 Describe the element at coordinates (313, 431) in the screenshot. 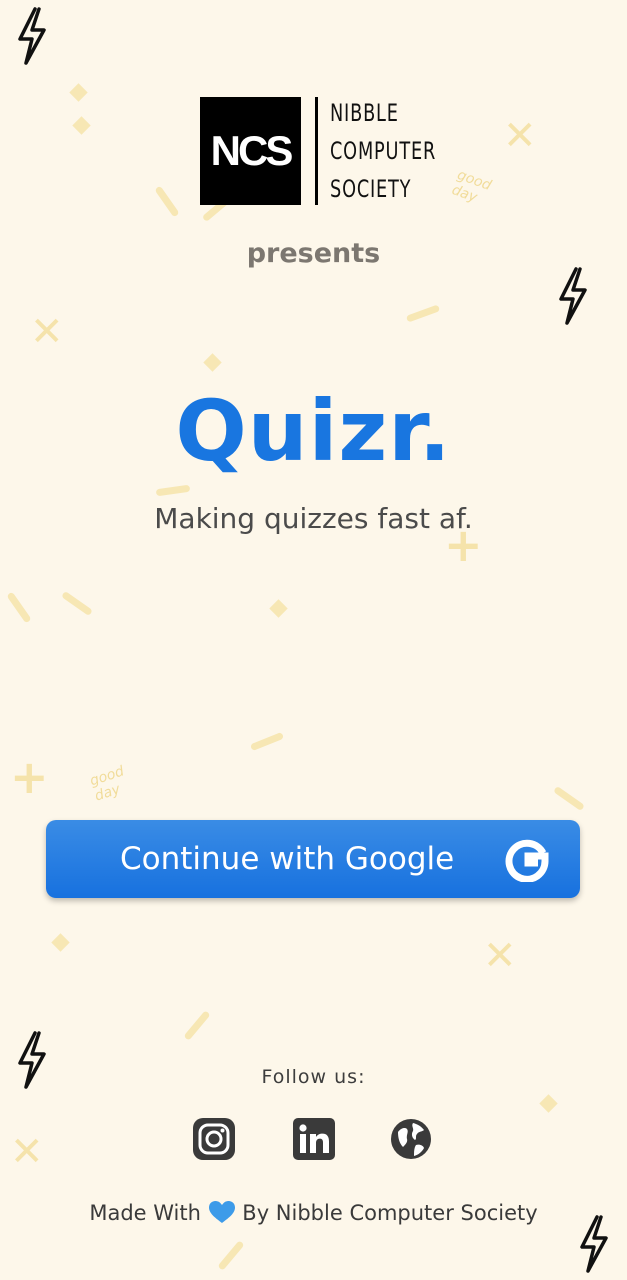

I see `app-title: Quizr.` at that location.